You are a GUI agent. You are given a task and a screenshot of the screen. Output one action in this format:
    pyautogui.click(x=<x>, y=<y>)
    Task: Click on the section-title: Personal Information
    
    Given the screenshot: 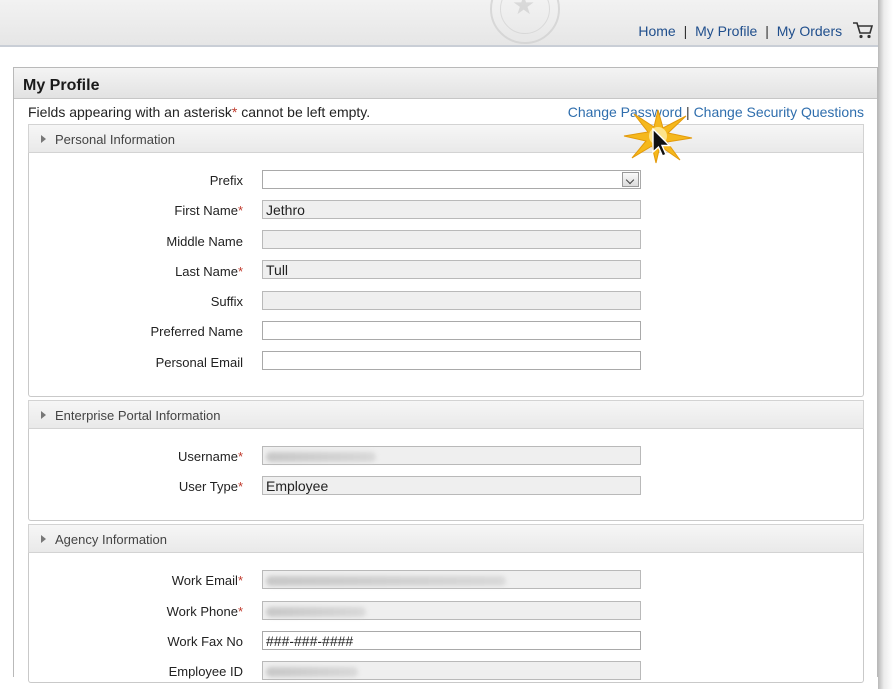 What is the action you would take?
    pyautogui.click(x=115, y=139)
    